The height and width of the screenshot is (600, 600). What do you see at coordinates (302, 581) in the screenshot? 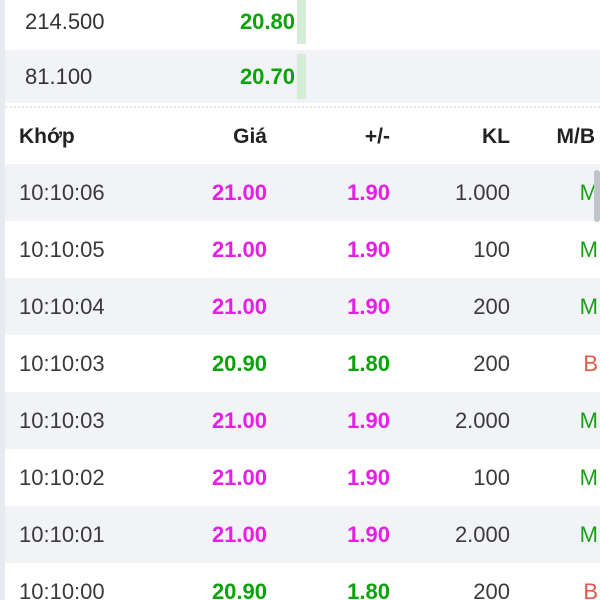
I see `trade-row: 10:10:00 20.90 1.80 200 B` at bounding box center [302, 581].